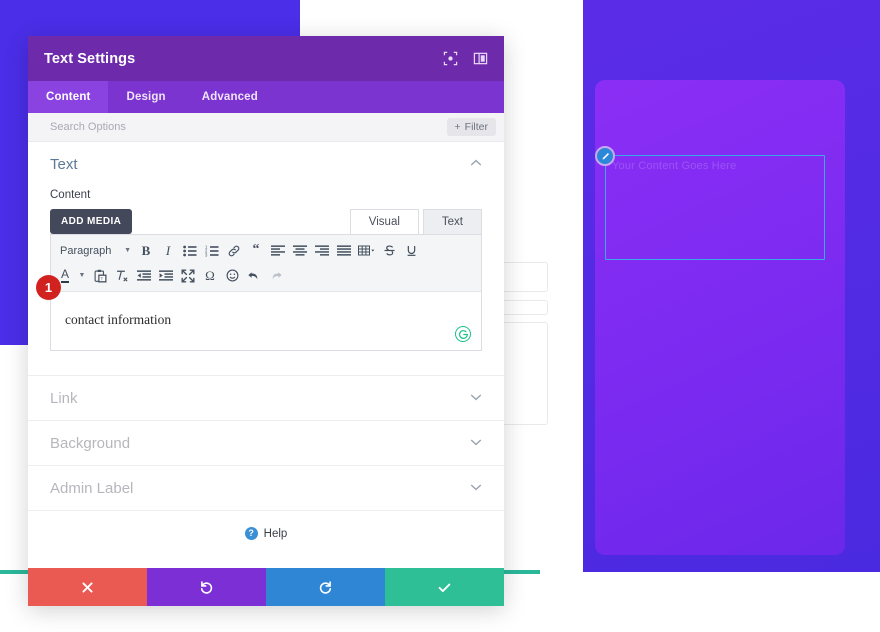  Describe the element at coordinates (251, 533) in the screenshot. I see `question-mark-icon: ?` at that location.